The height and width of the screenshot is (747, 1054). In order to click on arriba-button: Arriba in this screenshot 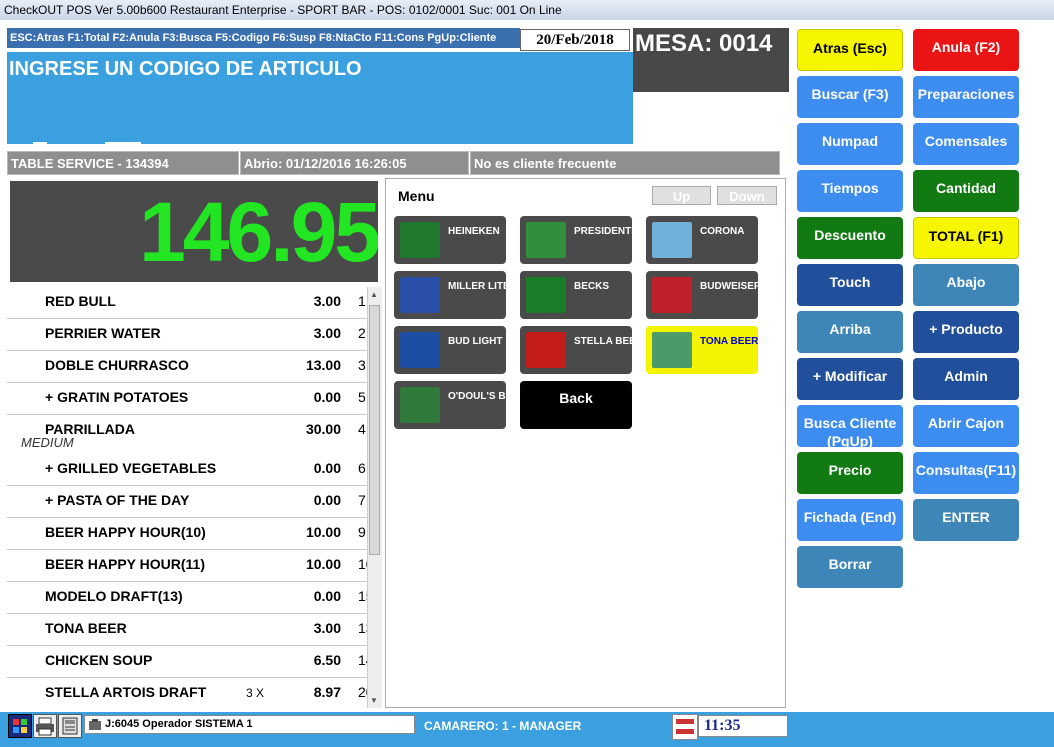, I will do `click(850, 332)`.